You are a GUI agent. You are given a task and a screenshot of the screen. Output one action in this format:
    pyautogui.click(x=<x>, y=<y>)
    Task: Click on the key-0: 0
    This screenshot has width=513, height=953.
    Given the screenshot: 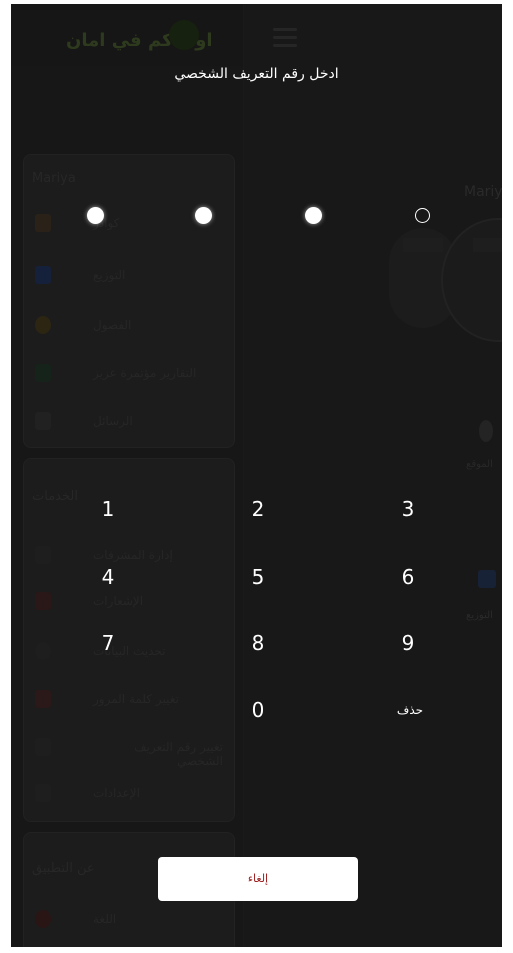 What is the action you would take?
    pyautogui.click(x=258, y=710)
    